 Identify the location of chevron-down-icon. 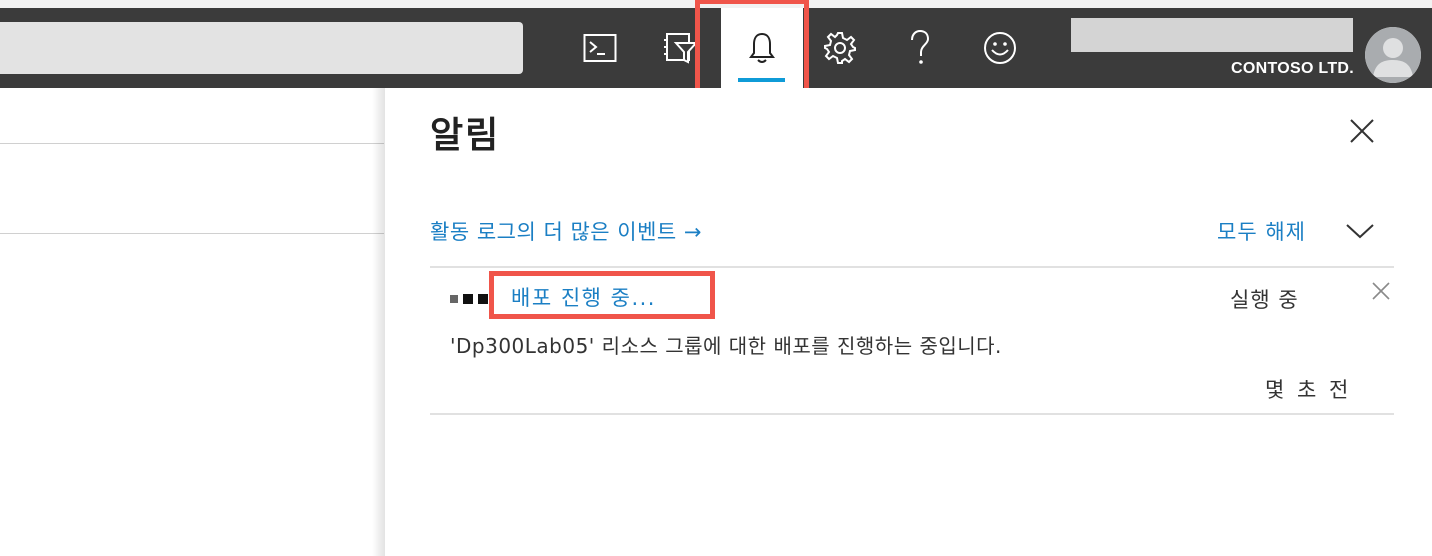
(1360, 231).